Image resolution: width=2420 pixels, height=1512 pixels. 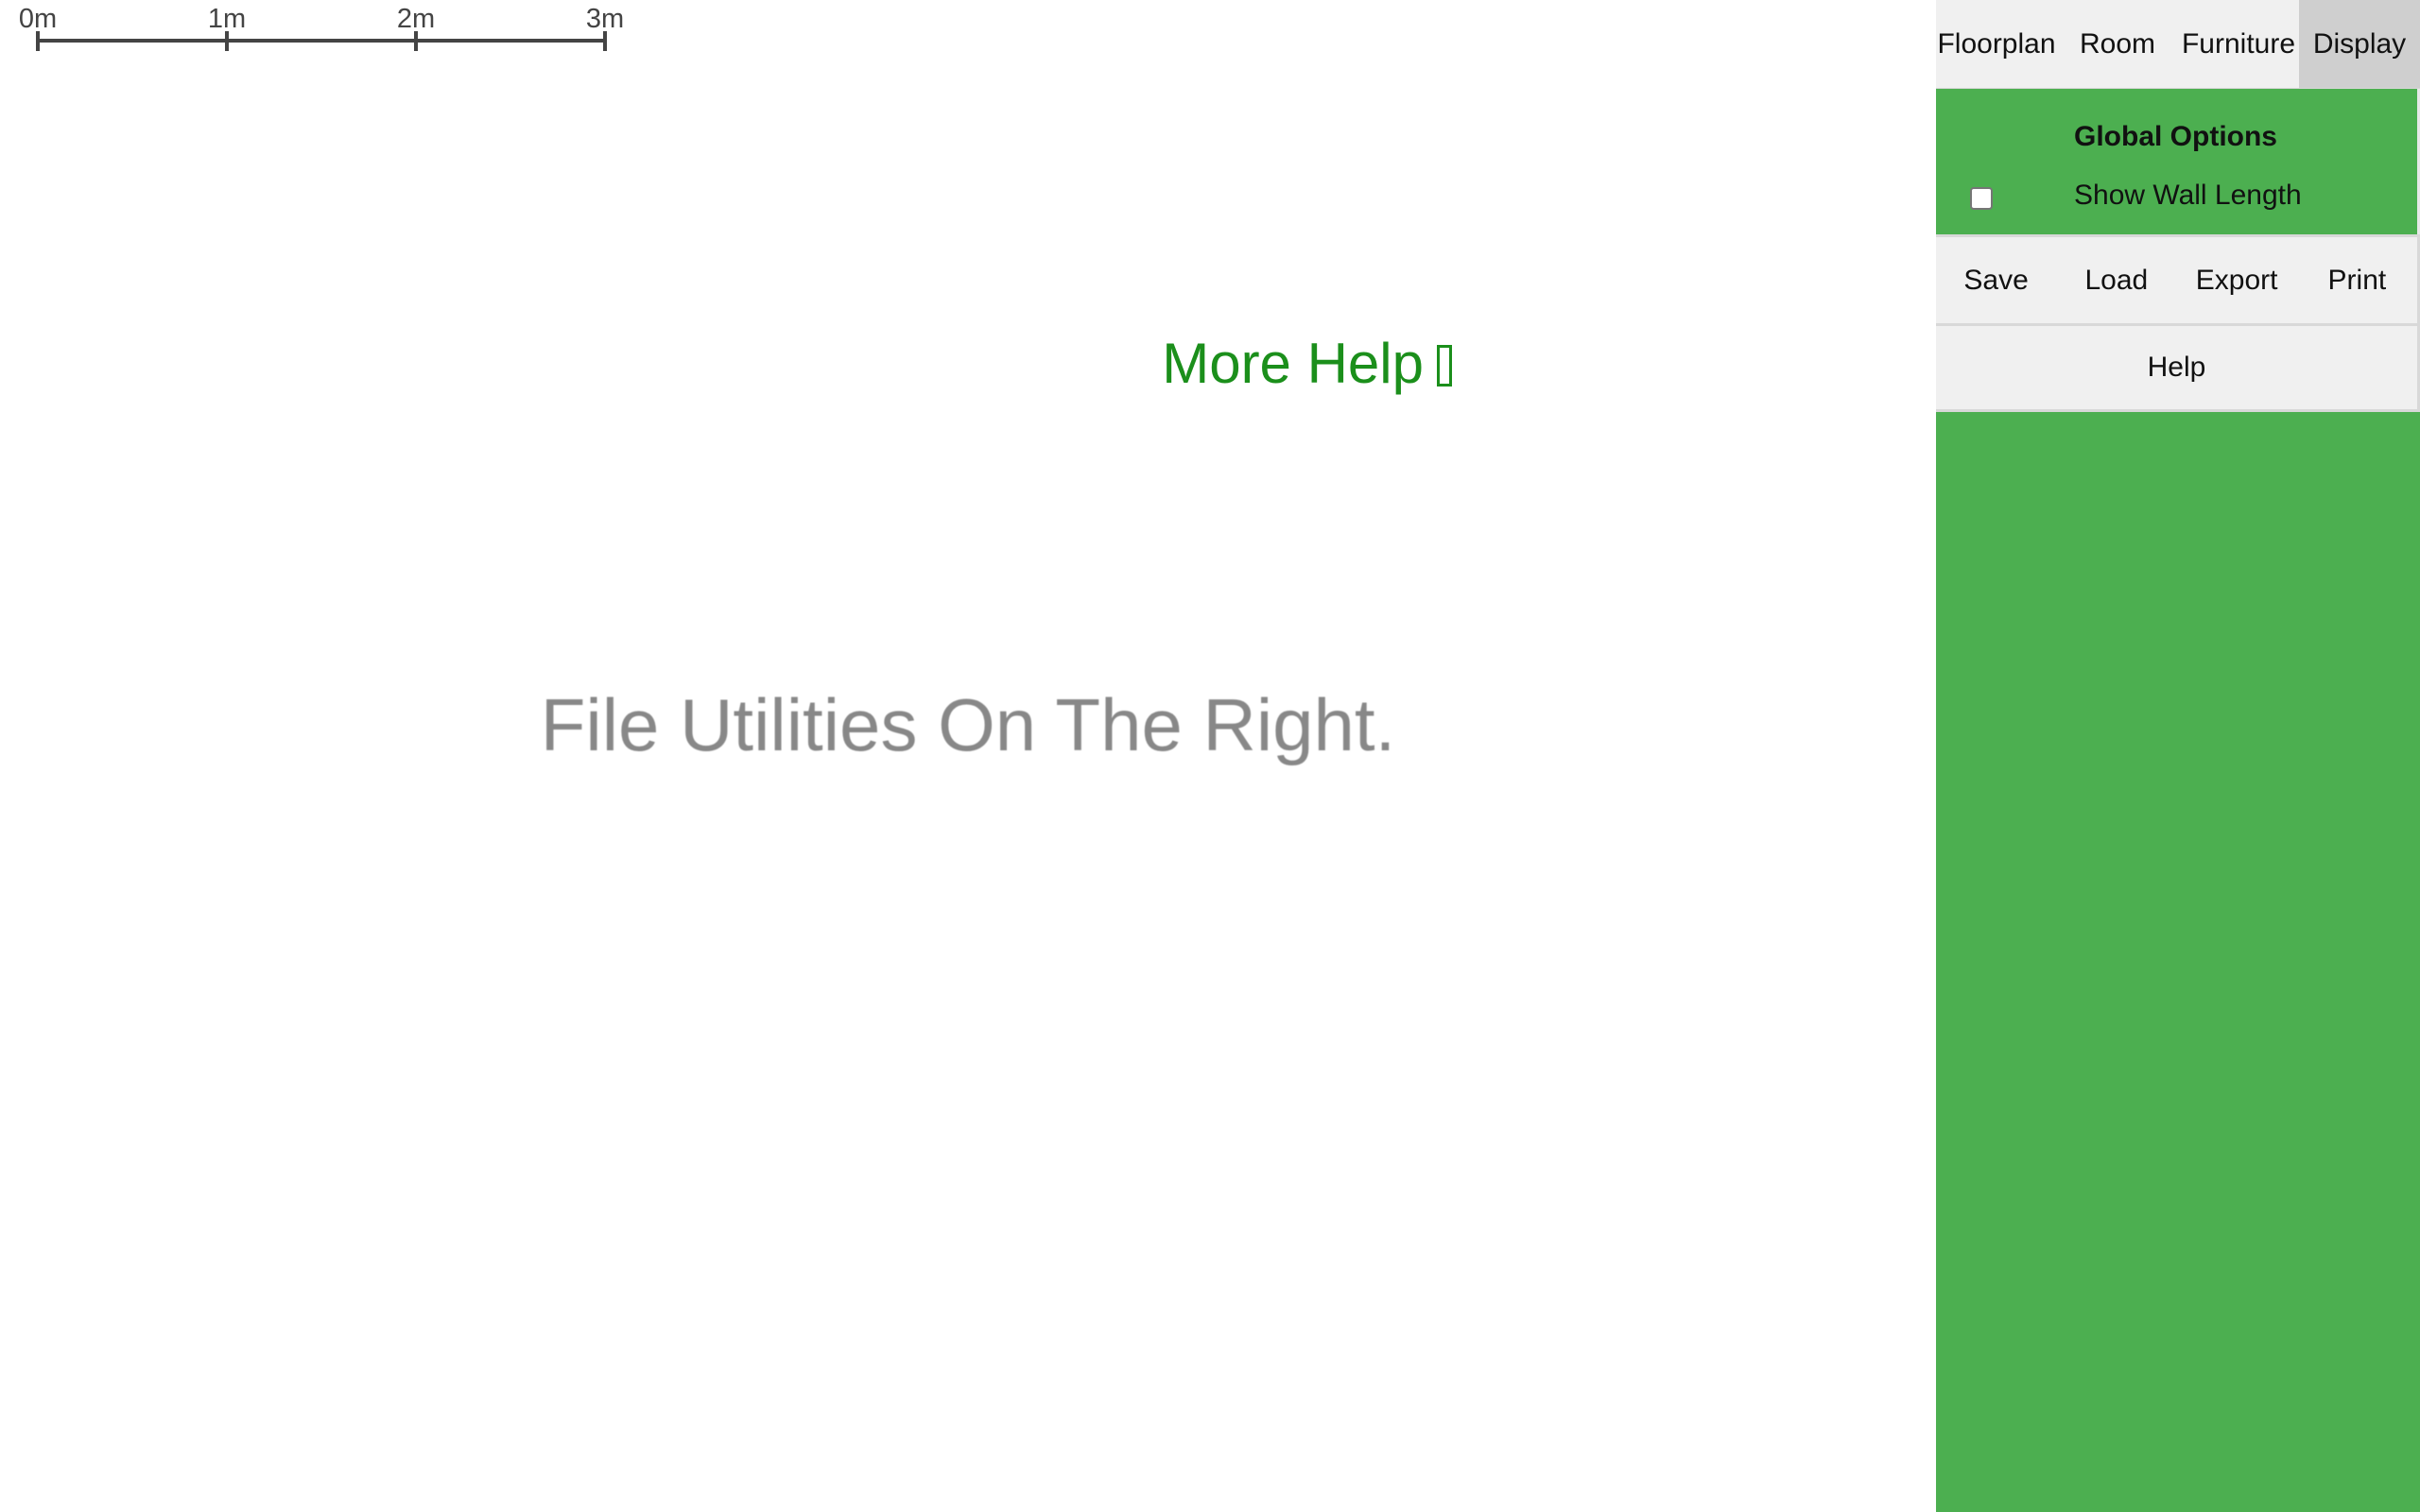 What do you see at coordinates (2175, 136) in the screenshot?
I see `global-options-title: Global Options` at bounding box center [2175, 136].